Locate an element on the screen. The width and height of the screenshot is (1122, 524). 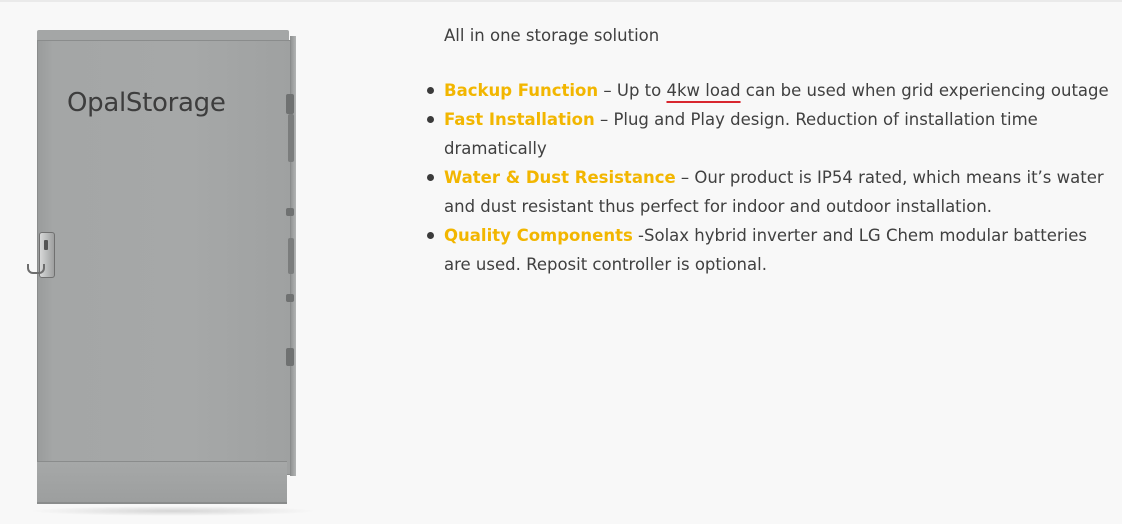
feature-title: Water & Dust Resistance is located at coordinates (560, 177).